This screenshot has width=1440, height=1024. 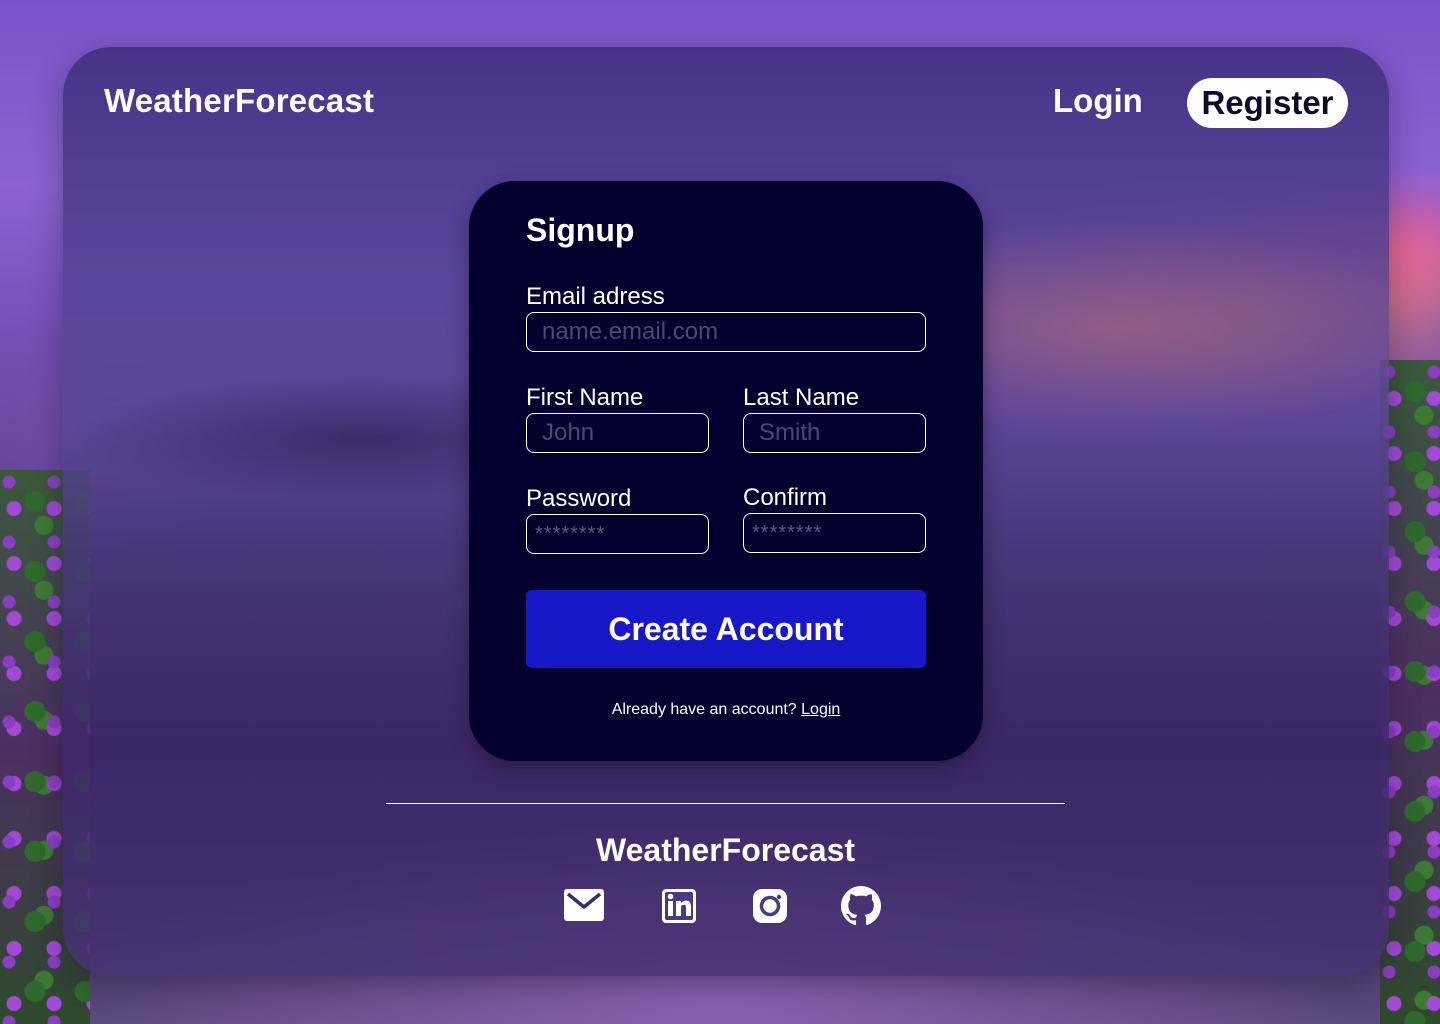 I want to click on first-name-field, so click(x=617, y=433).